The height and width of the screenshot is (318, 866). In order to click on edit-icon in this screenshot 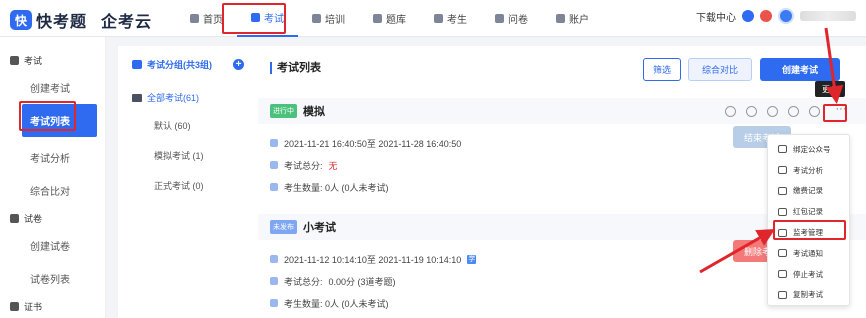, I will do `click(814, 111)`.